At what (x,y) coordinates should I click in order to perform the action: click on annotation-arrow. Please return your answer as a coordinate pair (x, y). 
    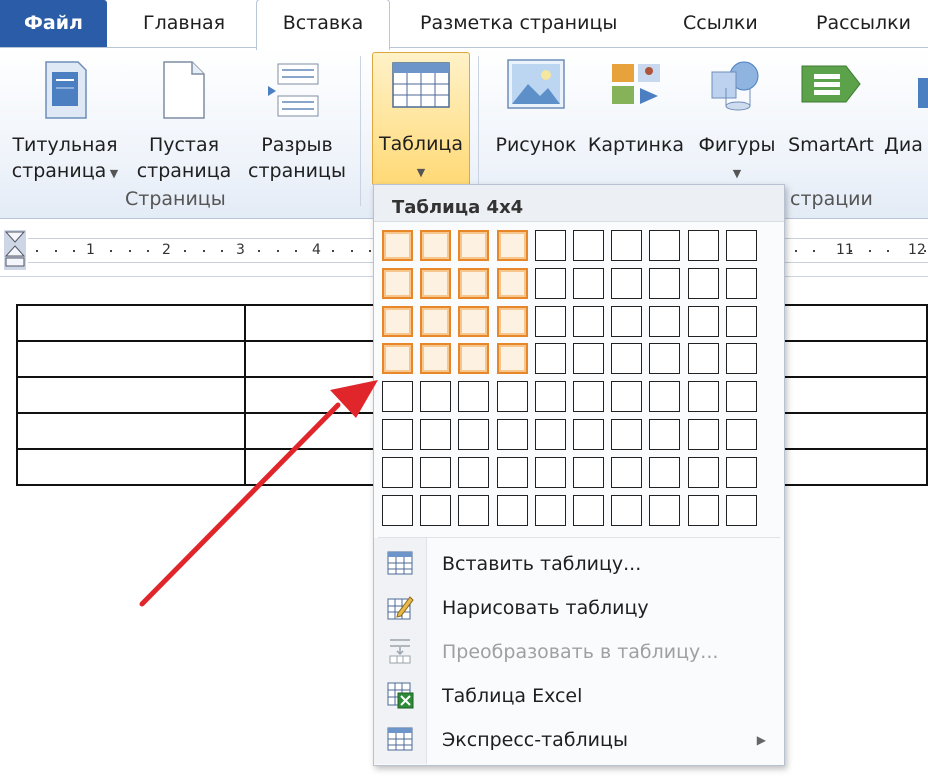
    Looking at the image, I should click on (258, 493).